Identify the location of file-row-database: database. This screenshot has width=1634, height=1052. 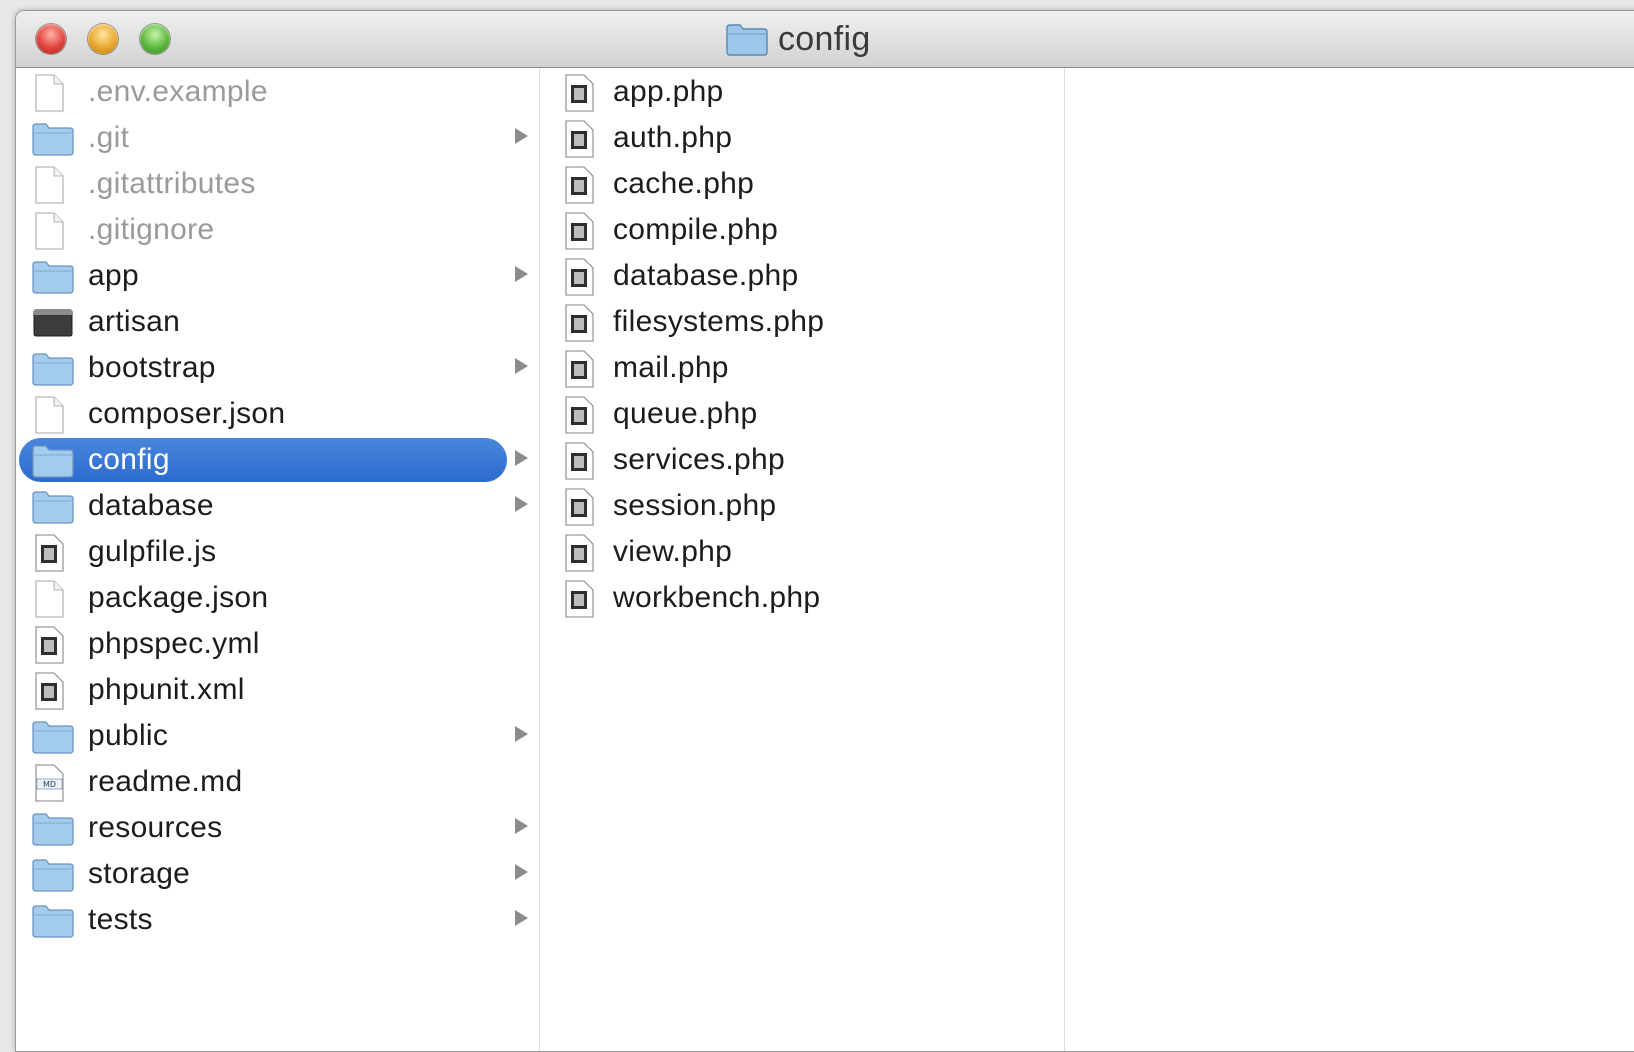
(277, 506).